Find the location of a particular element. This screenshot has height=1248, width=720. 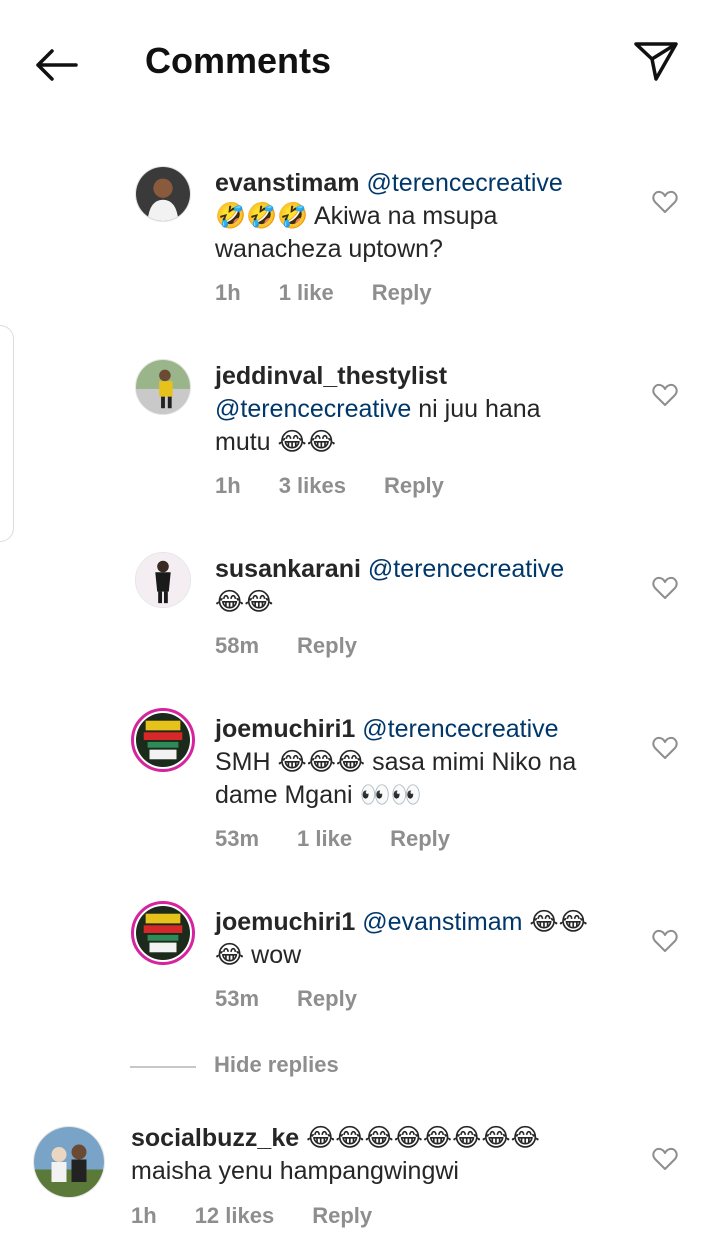

comment-emoji: 😂😂😂😂😂😂😂😂 is located at coordinates (419, 1138).